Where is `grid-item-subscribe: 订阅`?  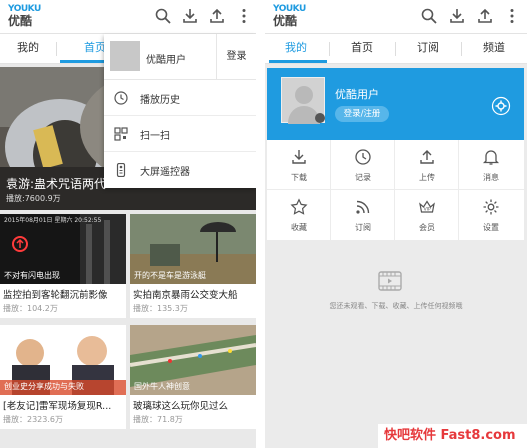 grid-item-subscribe: 订阅 is located at coordinates (363, 215).